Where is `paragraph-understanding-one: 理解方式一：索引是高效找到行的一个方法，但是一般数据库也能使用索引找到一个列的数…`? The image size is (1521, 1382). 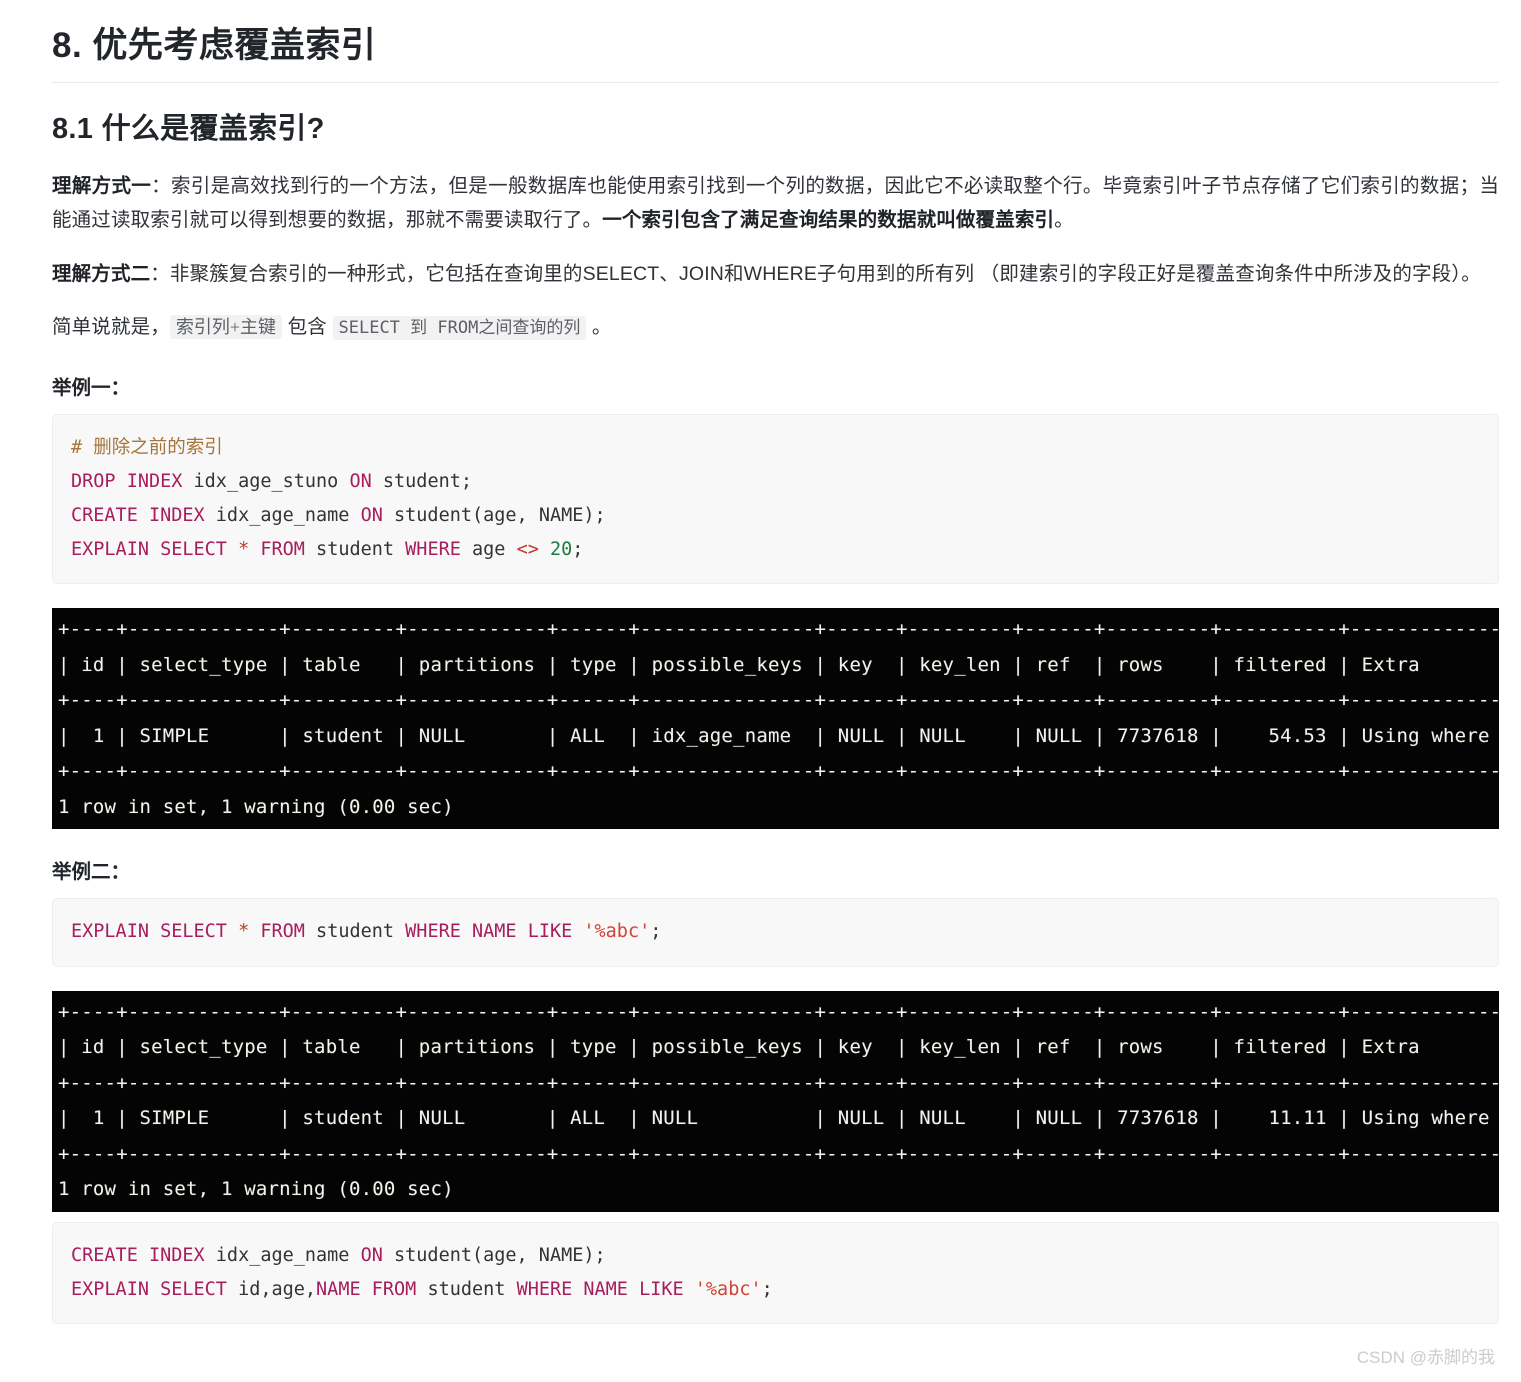 paragraph-understanding-one: 理解方式一：索引是高效找到行的一个方法，但是一般数据库也能使用索引找到一个列的数… is located at coordinates (775, 203).